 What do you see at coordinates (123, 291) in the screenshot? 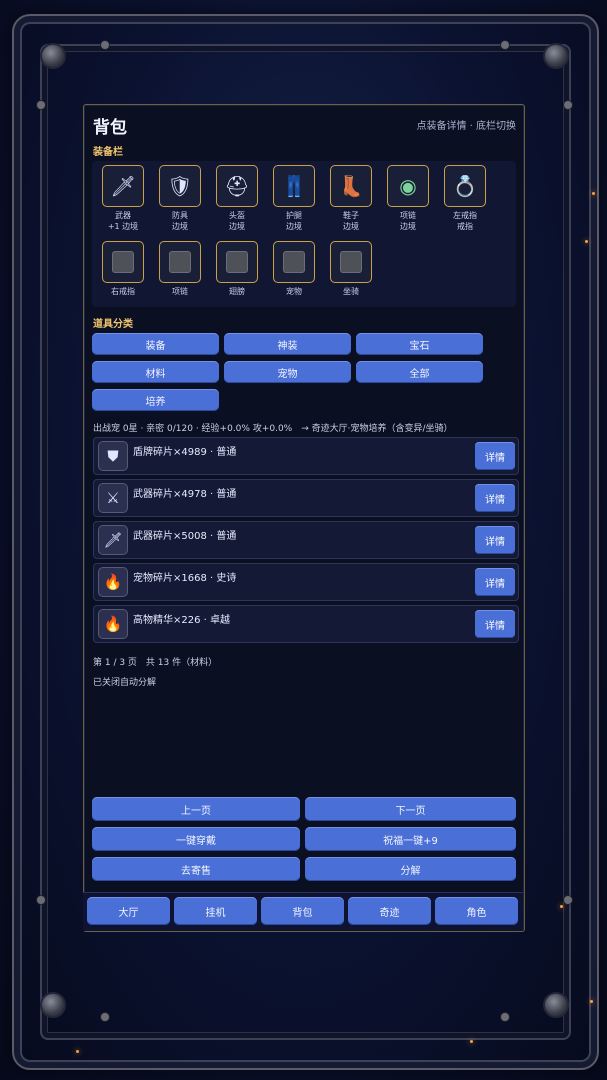
I see `slot-name: 右戒指` at bounding box center [123, 291].